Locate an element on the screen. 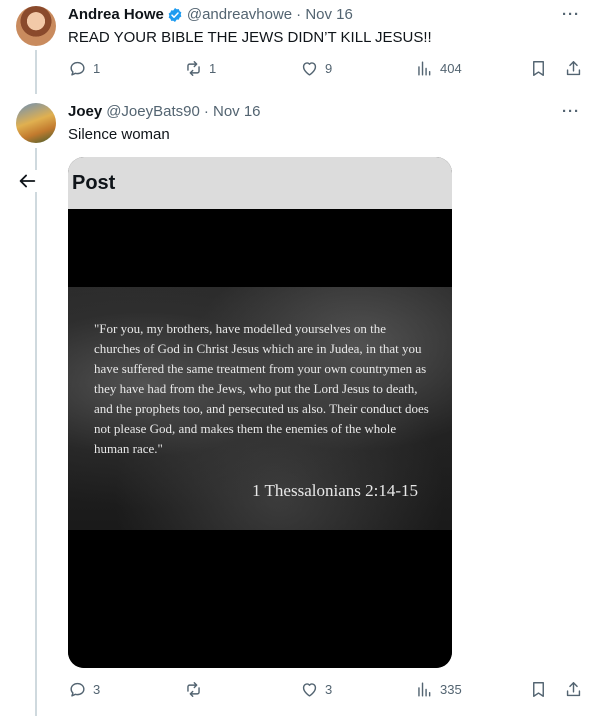 Image resolution: width=598 pixels, height=716 pixels. retweet-button is located at coordinates (196, 689).